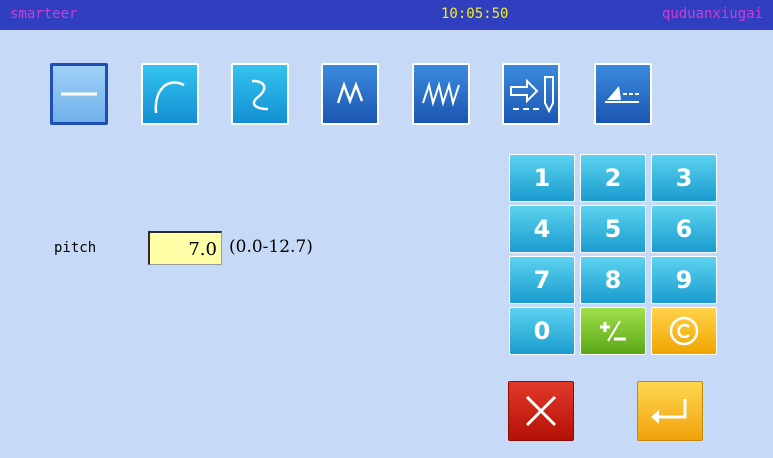 The image size is (773, 458). Describe the element at coordinates (44, 14) in the screenshot. I see `brand-label: smarteer` at that location.